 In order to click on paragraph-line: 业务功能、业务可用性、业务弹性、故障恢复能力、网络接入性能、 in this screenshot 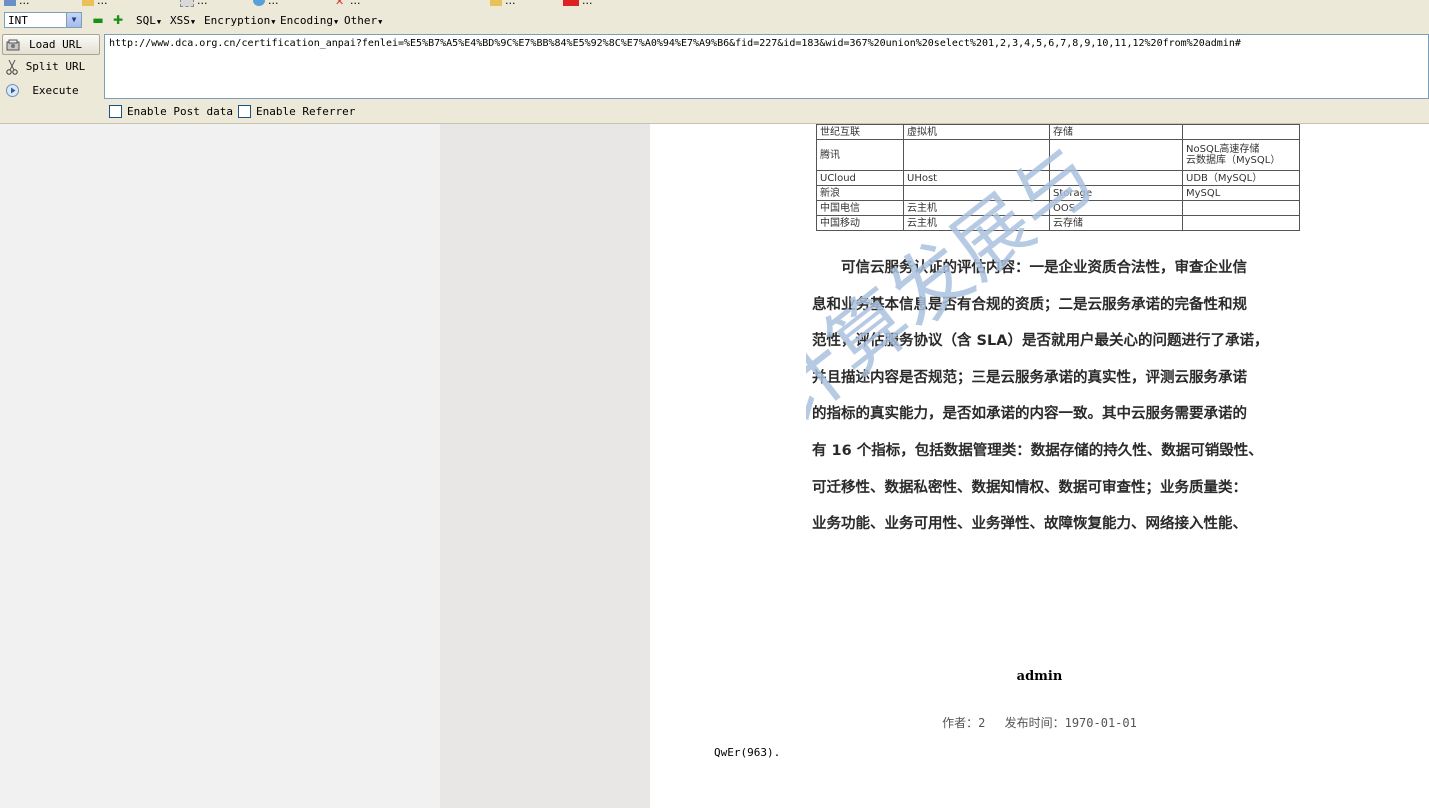, I will do `click(1029, 524)`.